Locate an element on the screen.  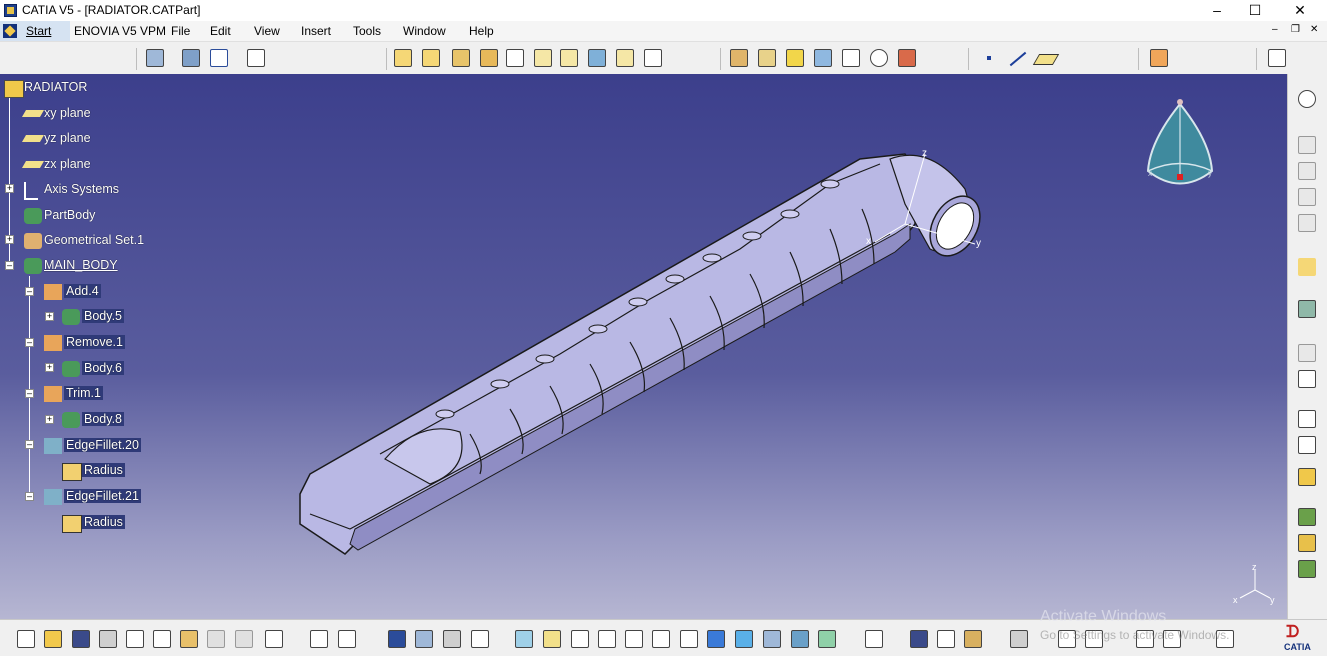
maximize-button: ☐ is located at coordinates (1255, 10).